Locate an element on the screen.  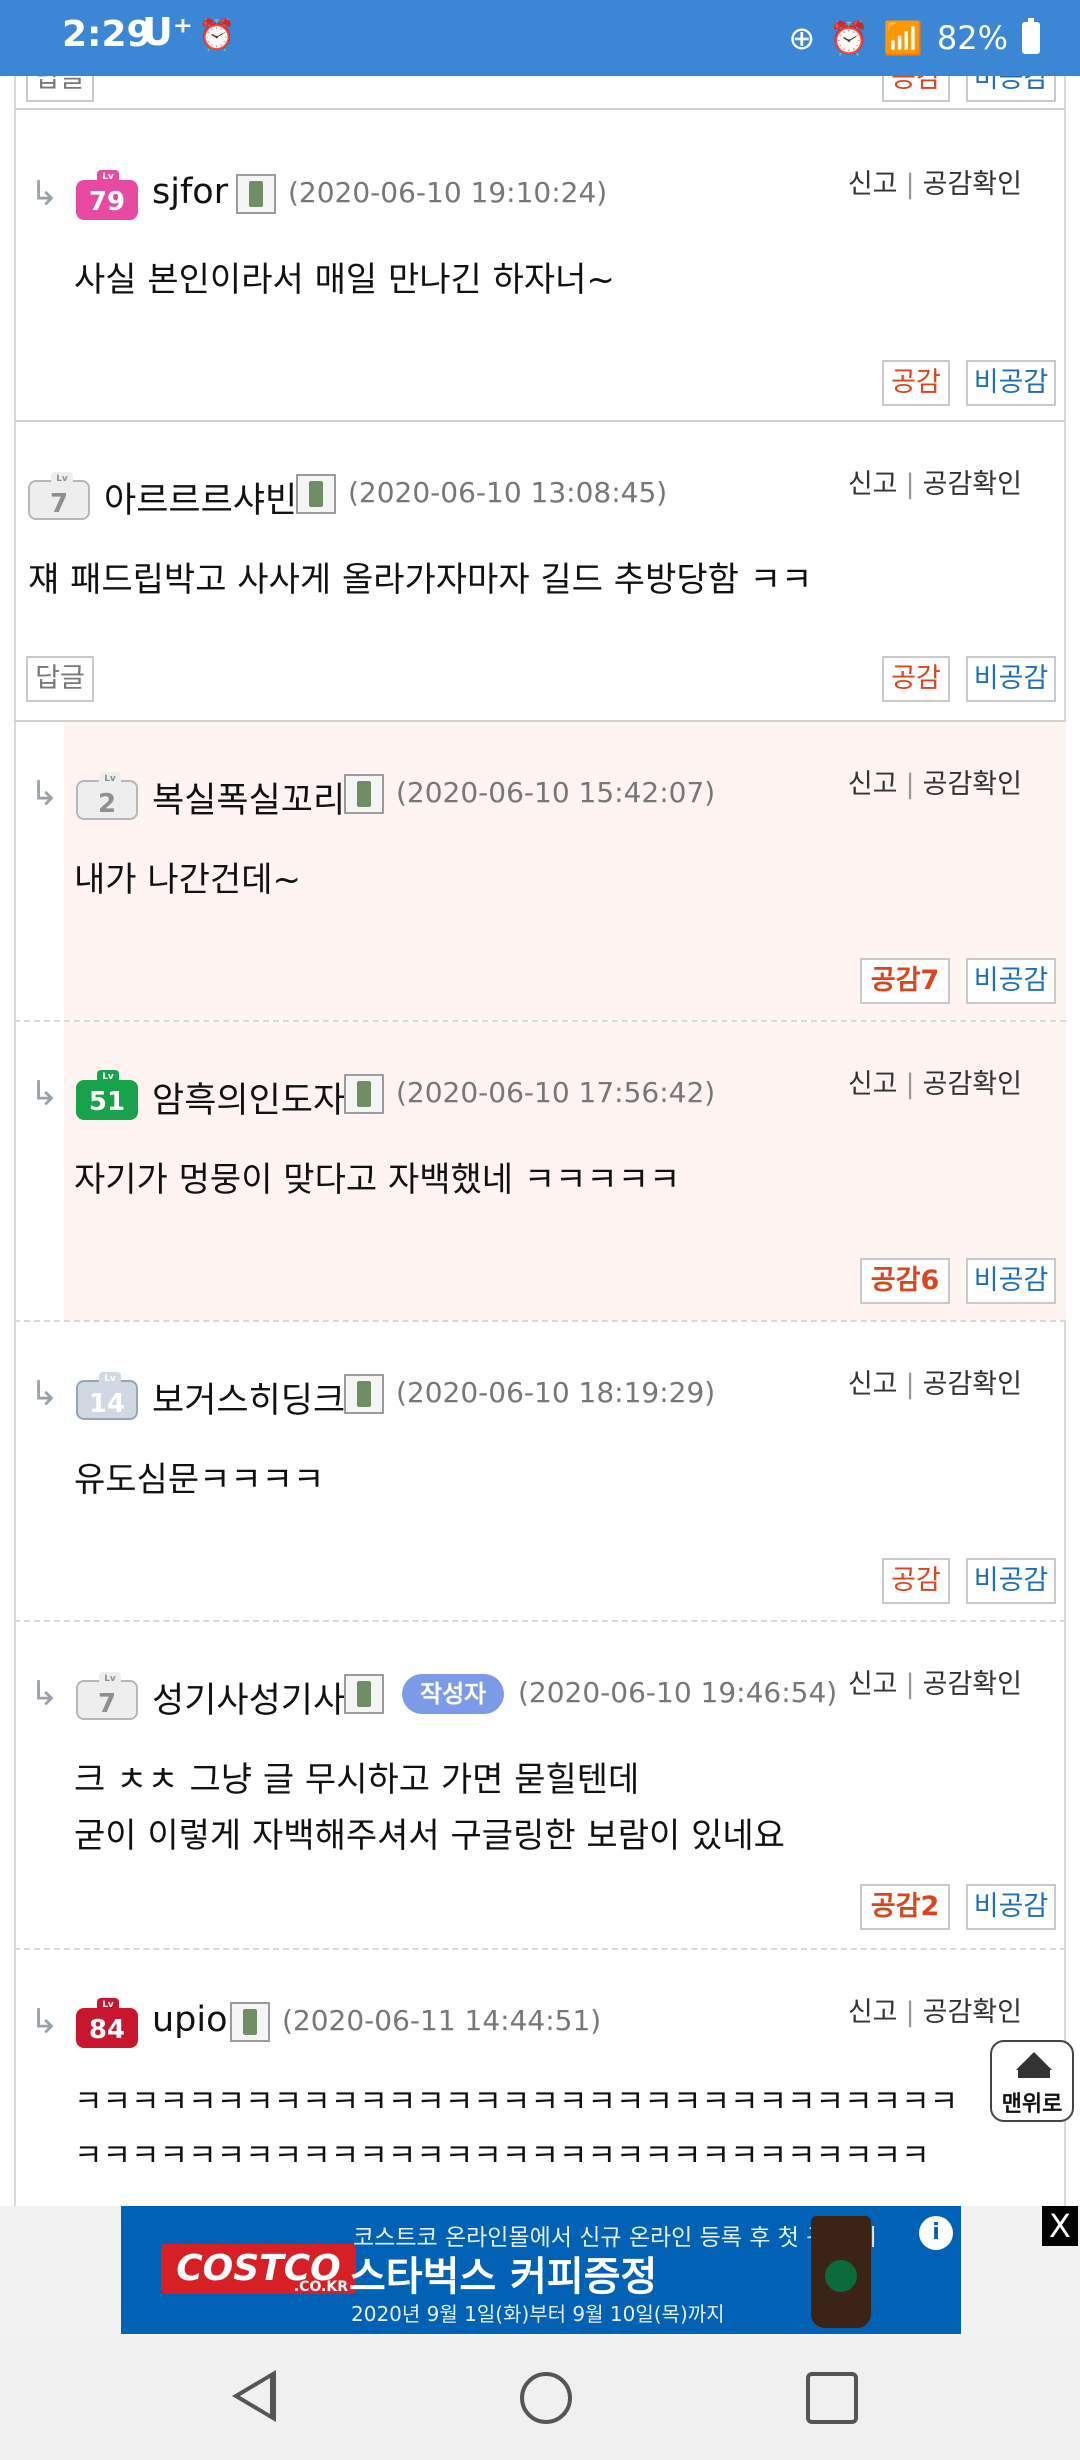
comment-text: 내가 나간건데~ is located at coordinates (187, 880).